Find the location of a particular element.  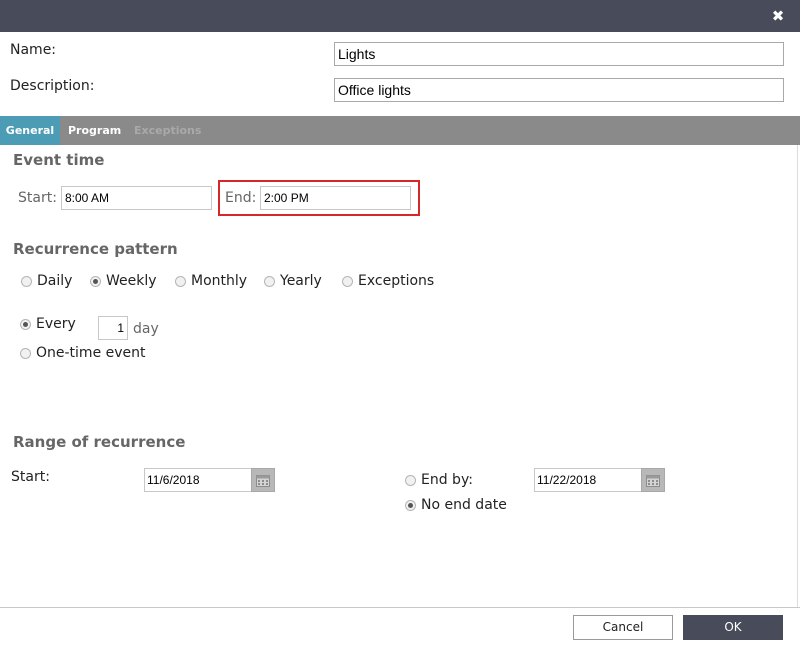

end-time-label: End: is located at coordinates (241, 198).